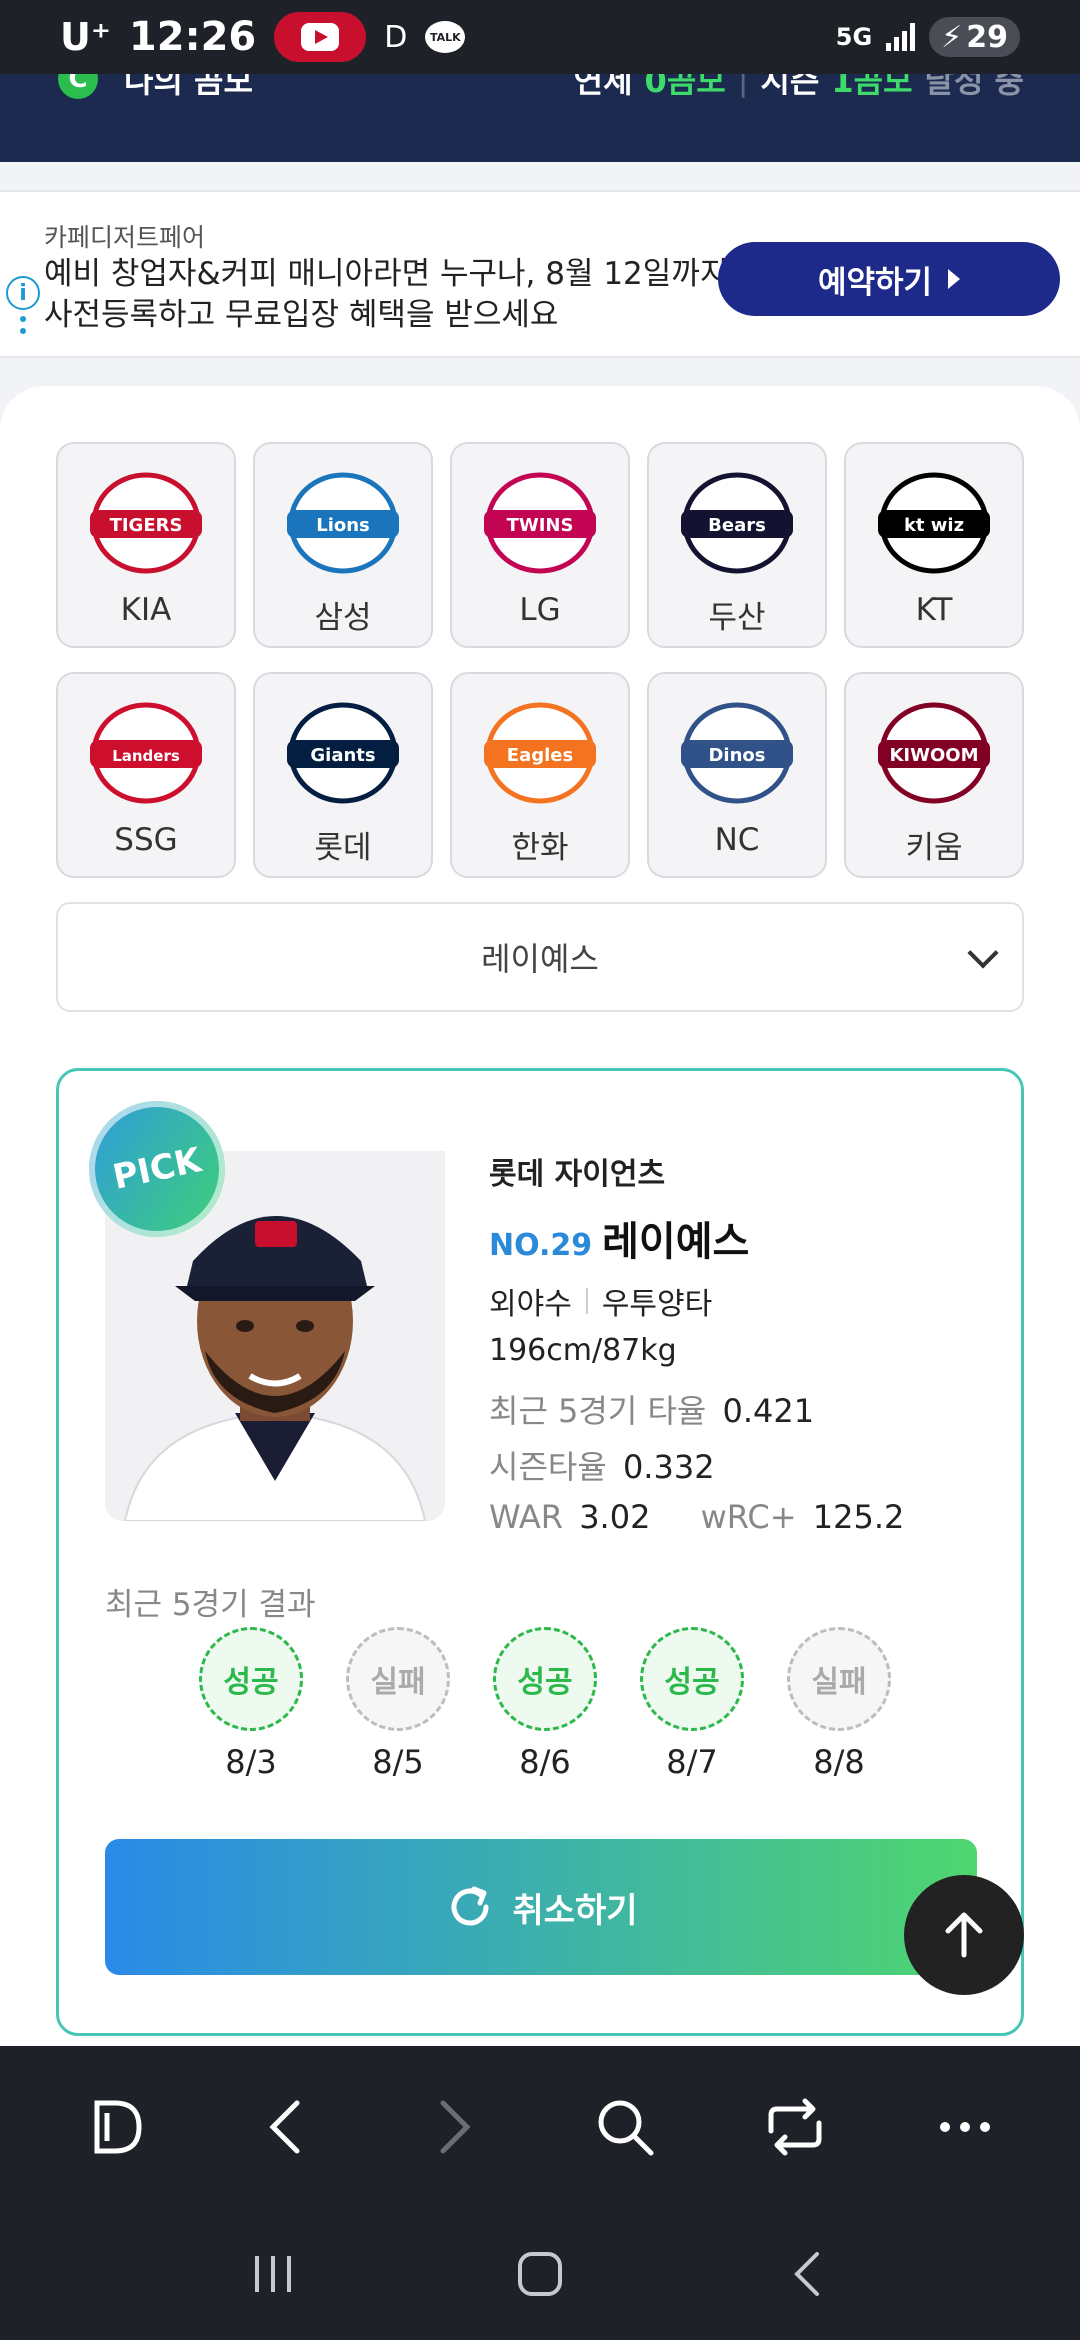 The width and height of the screenshot is (1080, 2340). What do you see at coordinates (954, 279) in the screenshot?
I see `play-arrow-icon` at bounding box center [954, 279].